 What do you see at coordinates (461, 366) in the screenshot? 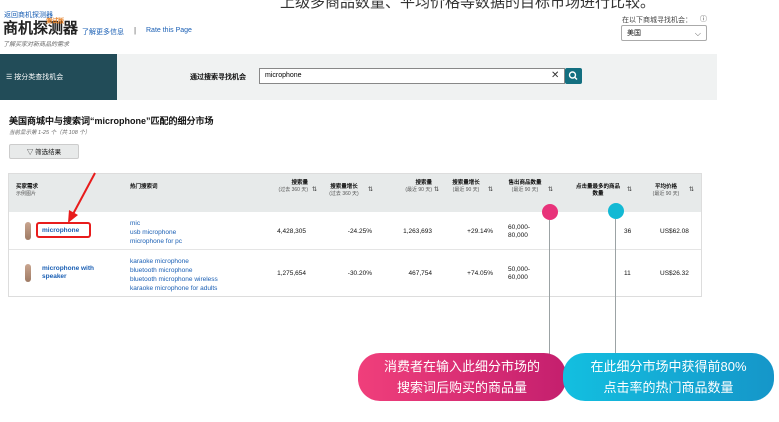
I see `annotation-line: 消费者在输入此细分市场的` at bounding box center [461, 366].